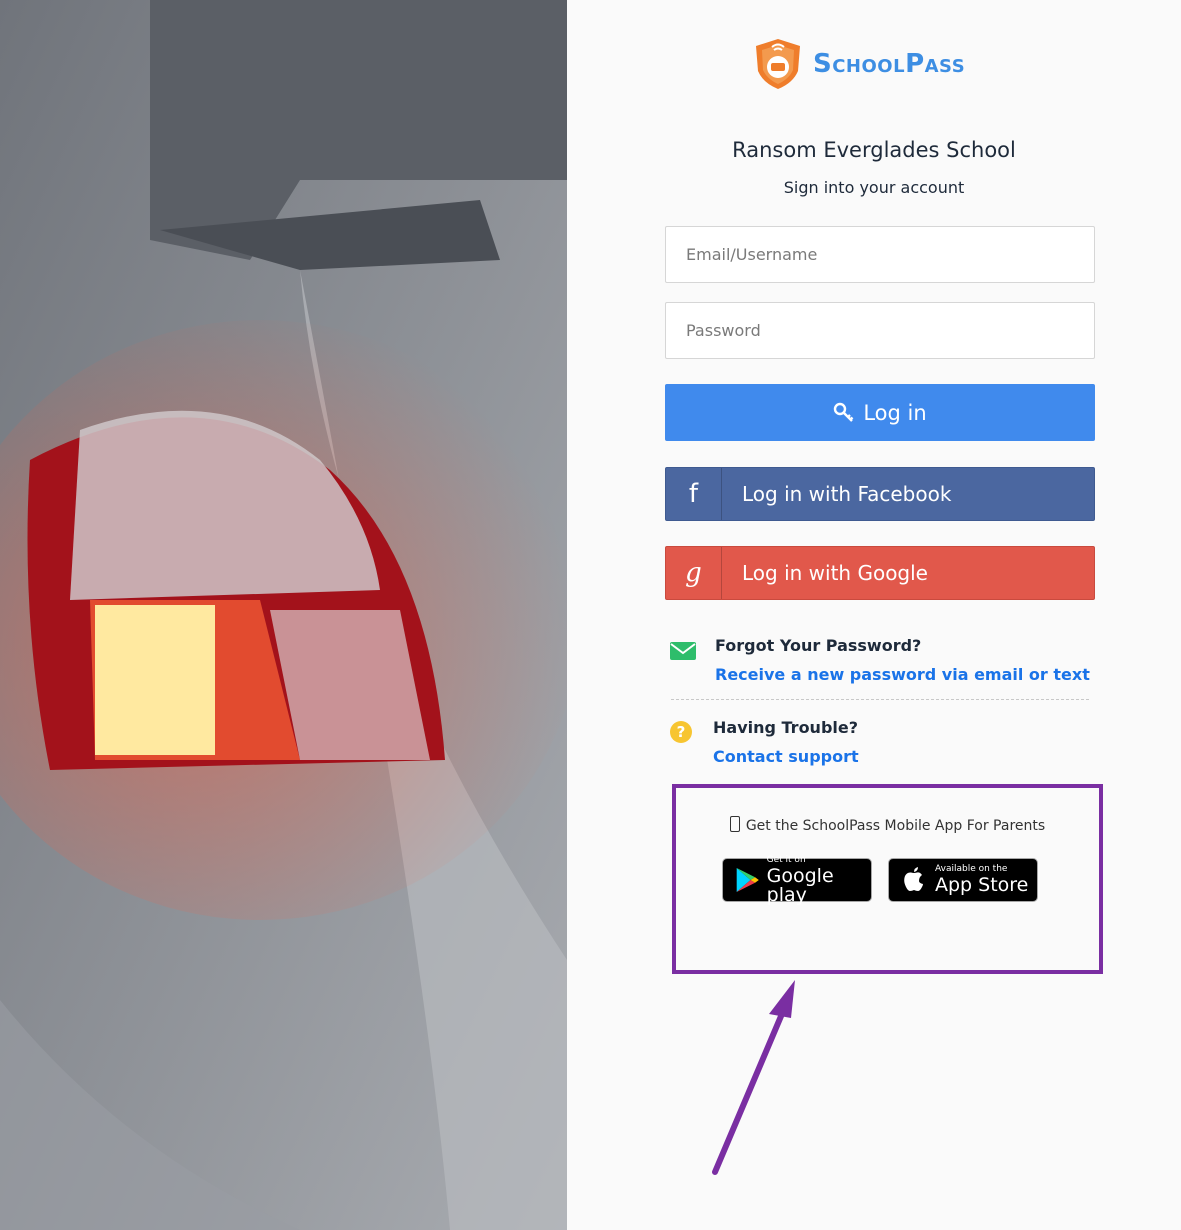  I want to click on shield-car-icon, so click(778, 64).